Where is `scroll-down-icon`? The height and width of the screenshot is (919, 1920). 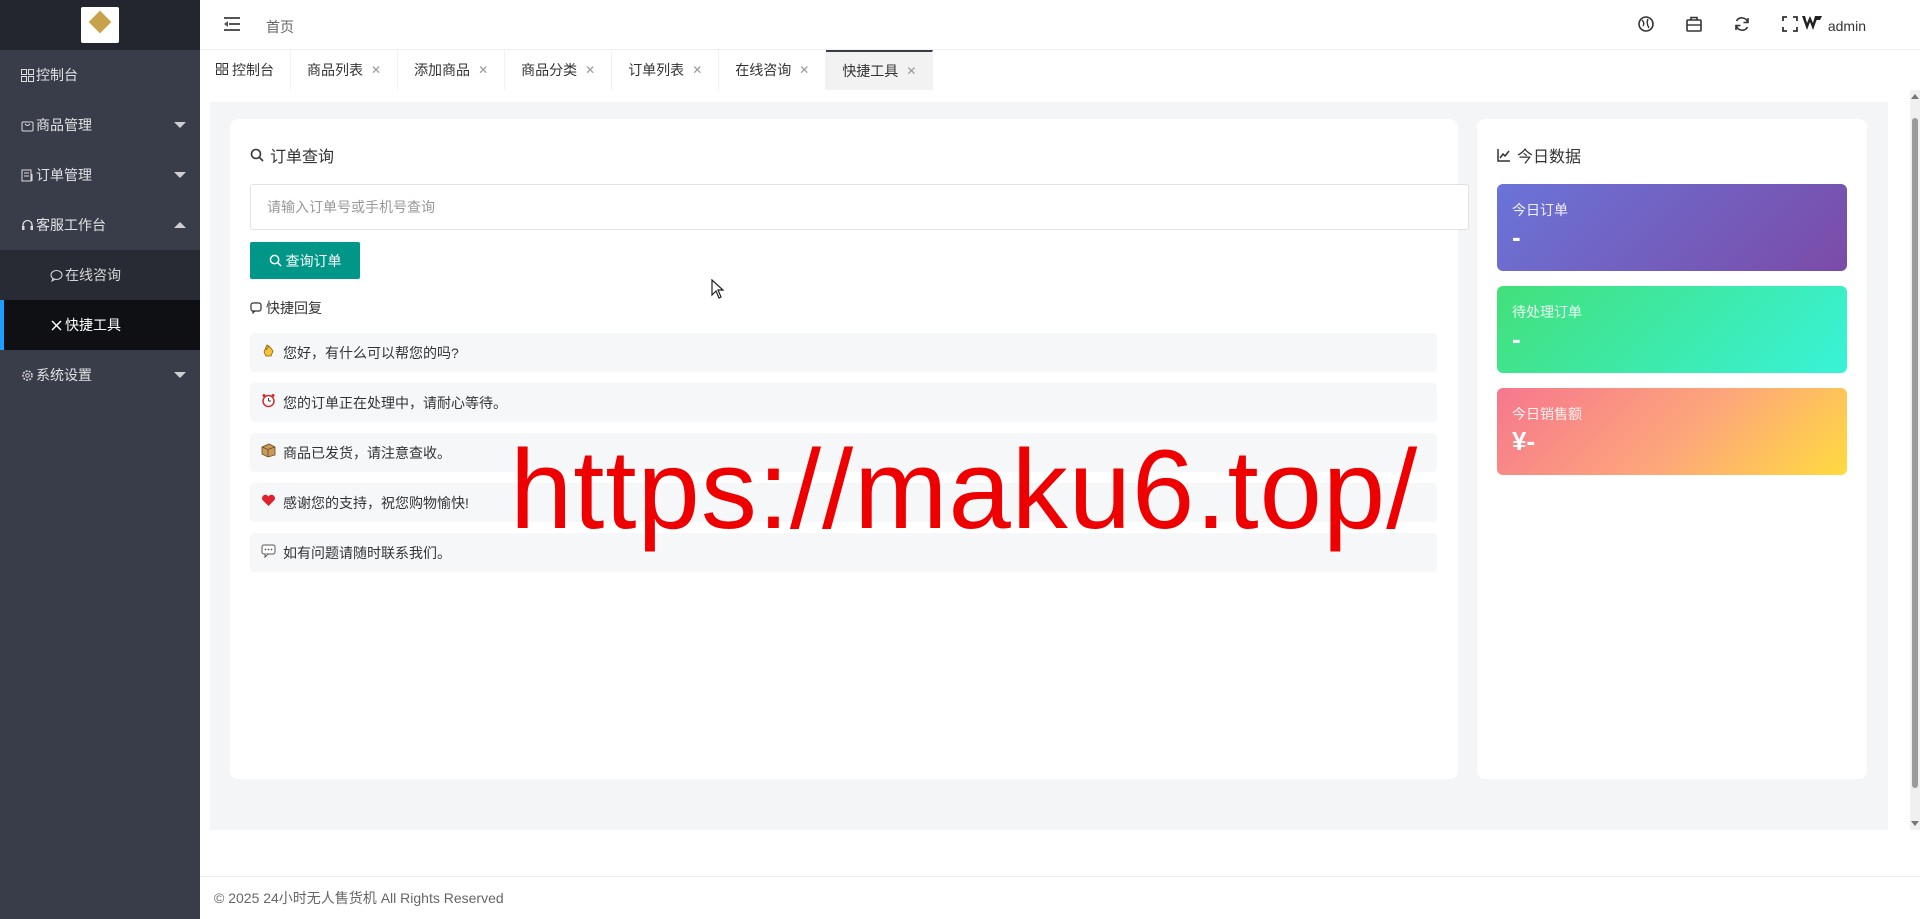 scroll-down-icon is located at coordinates (1915, 823).